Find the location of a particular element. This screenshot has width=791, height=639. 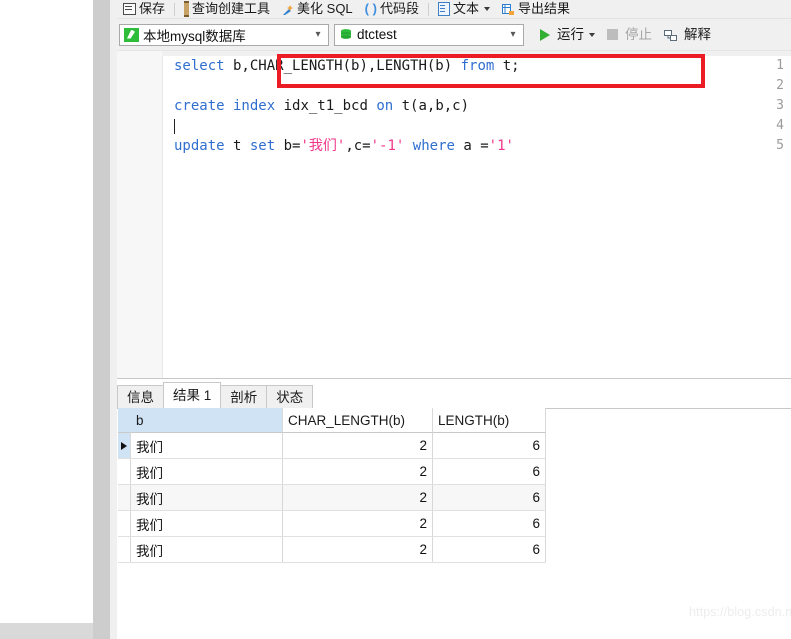

stop-label: 停止 is located at coordinates (638, 34).